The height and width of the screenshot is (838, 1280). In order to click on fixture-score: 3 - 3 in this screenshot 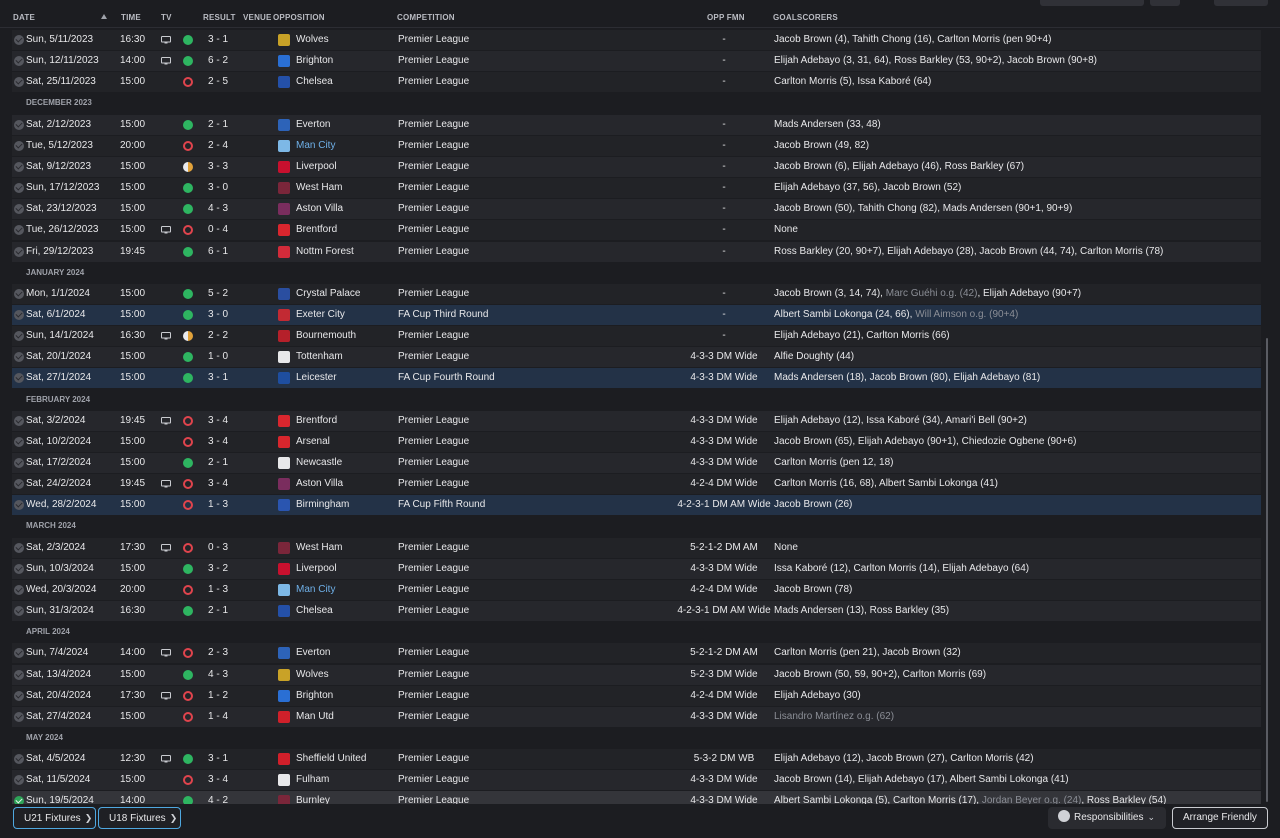, I will do `click(218, 167)`.